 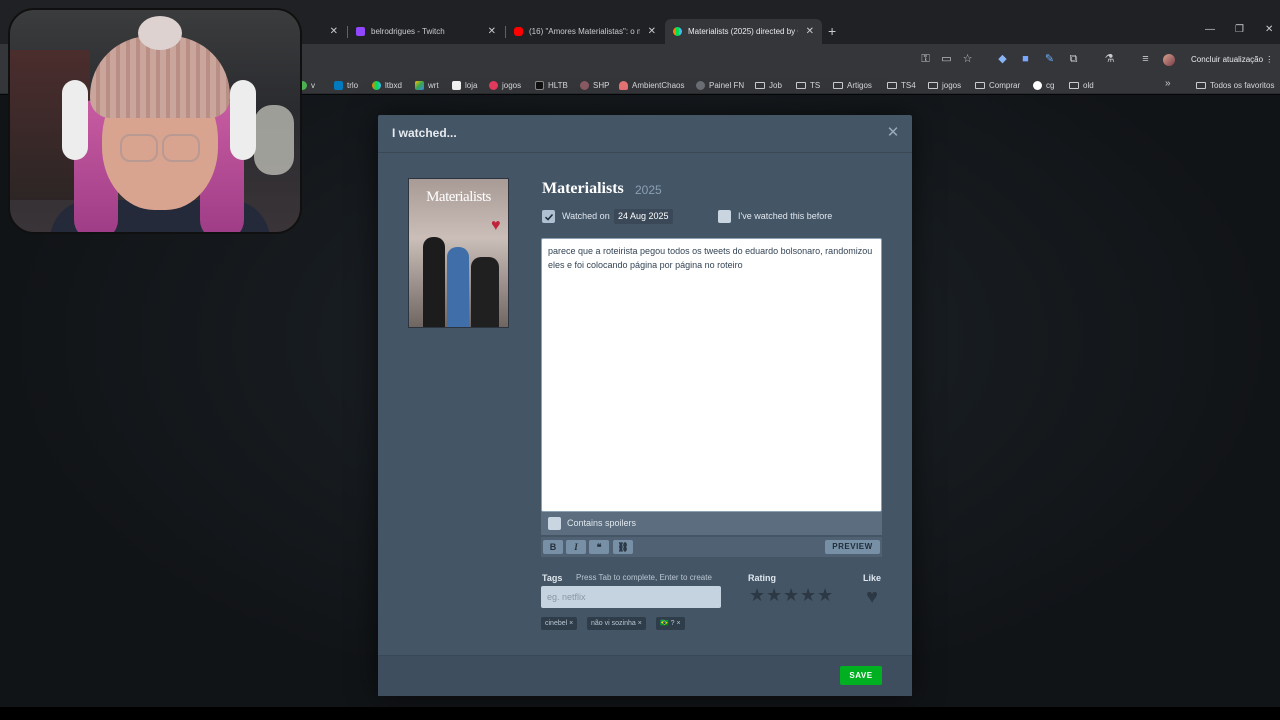 I want to click on quote-button: ❝, so click(x=599, y=547).